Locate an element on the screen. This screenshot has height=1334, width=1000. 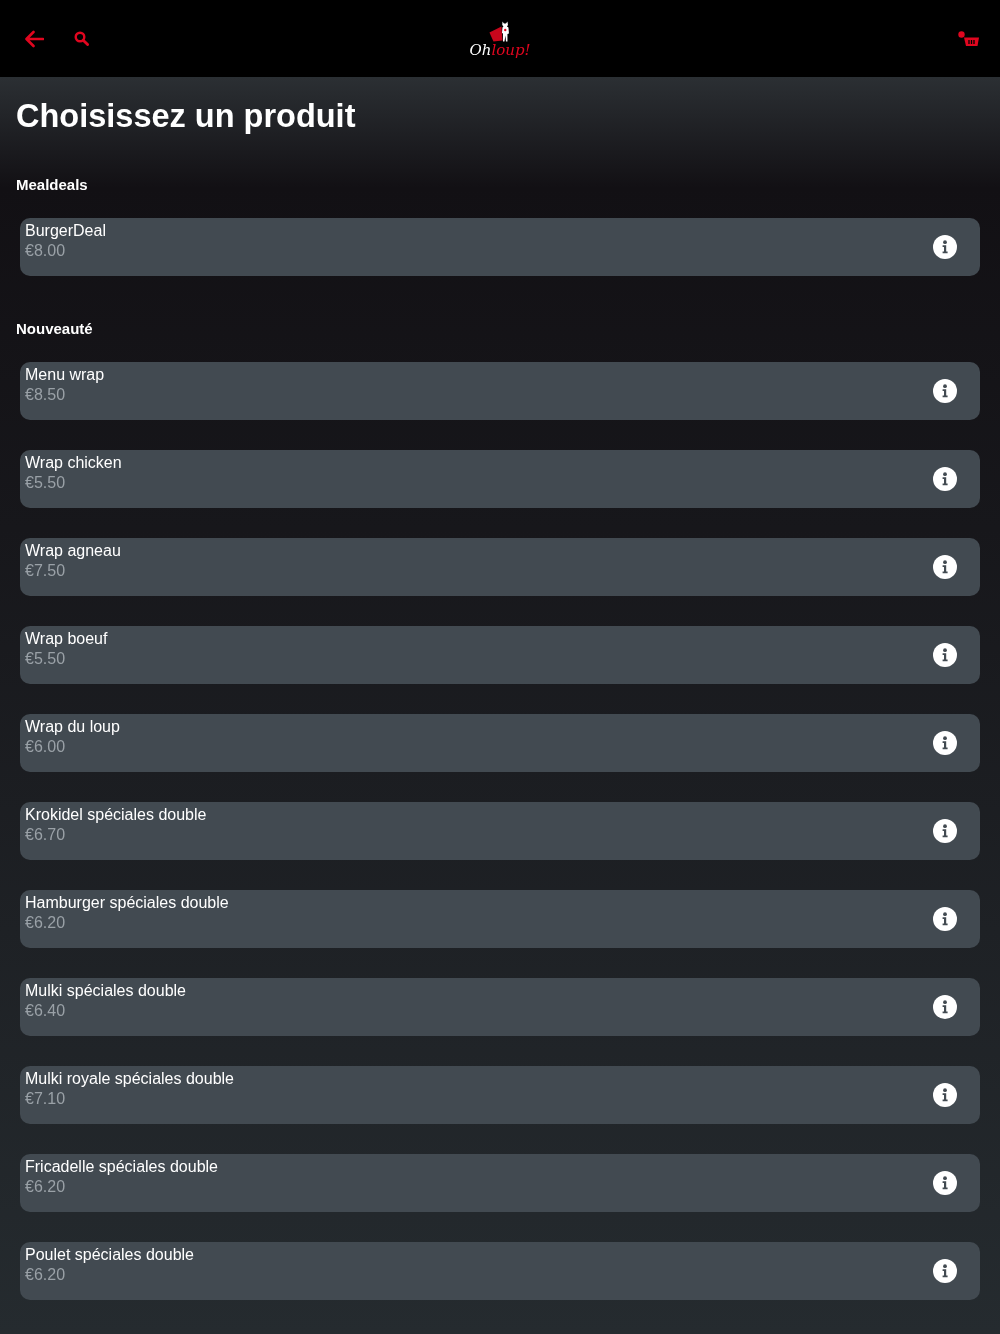
product-card: Hamburger spéciales double €6.20 is located at coordinates (500, 919).